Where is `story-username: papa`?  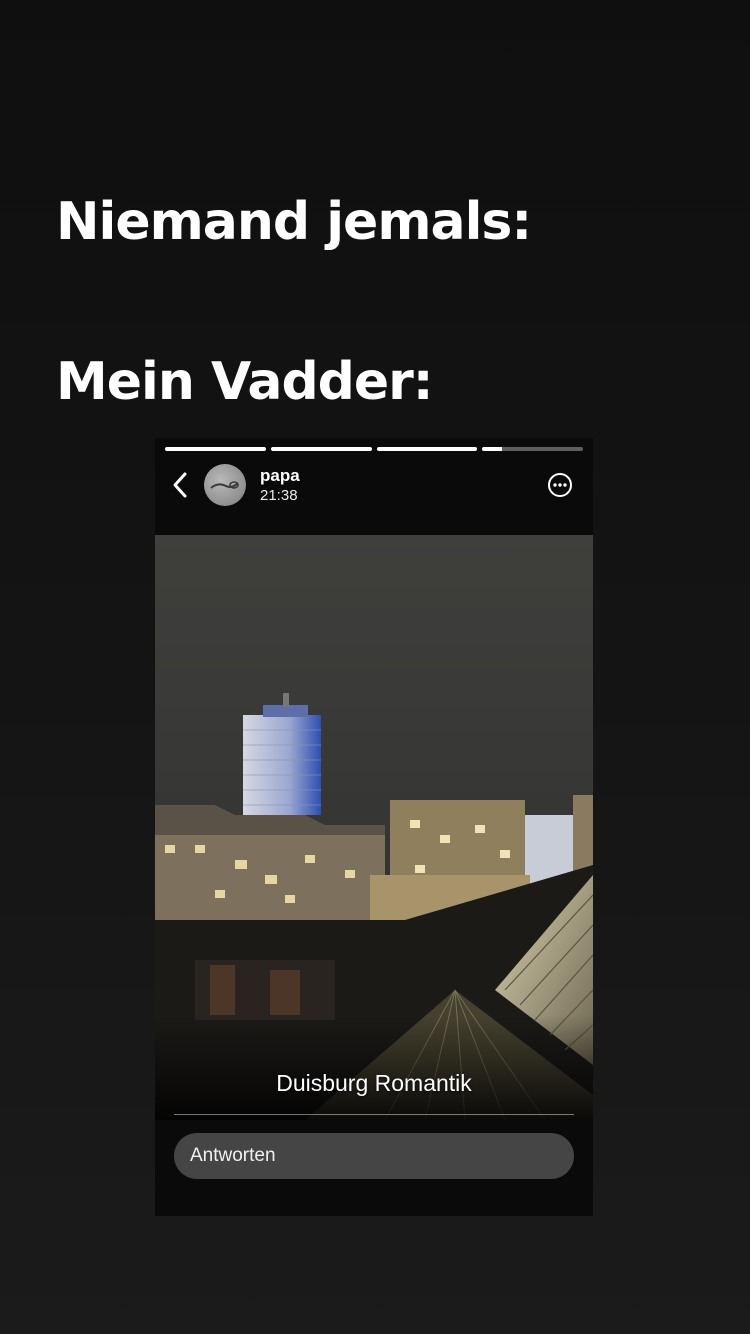 story-username: papa is located at coordinates (280, 476).